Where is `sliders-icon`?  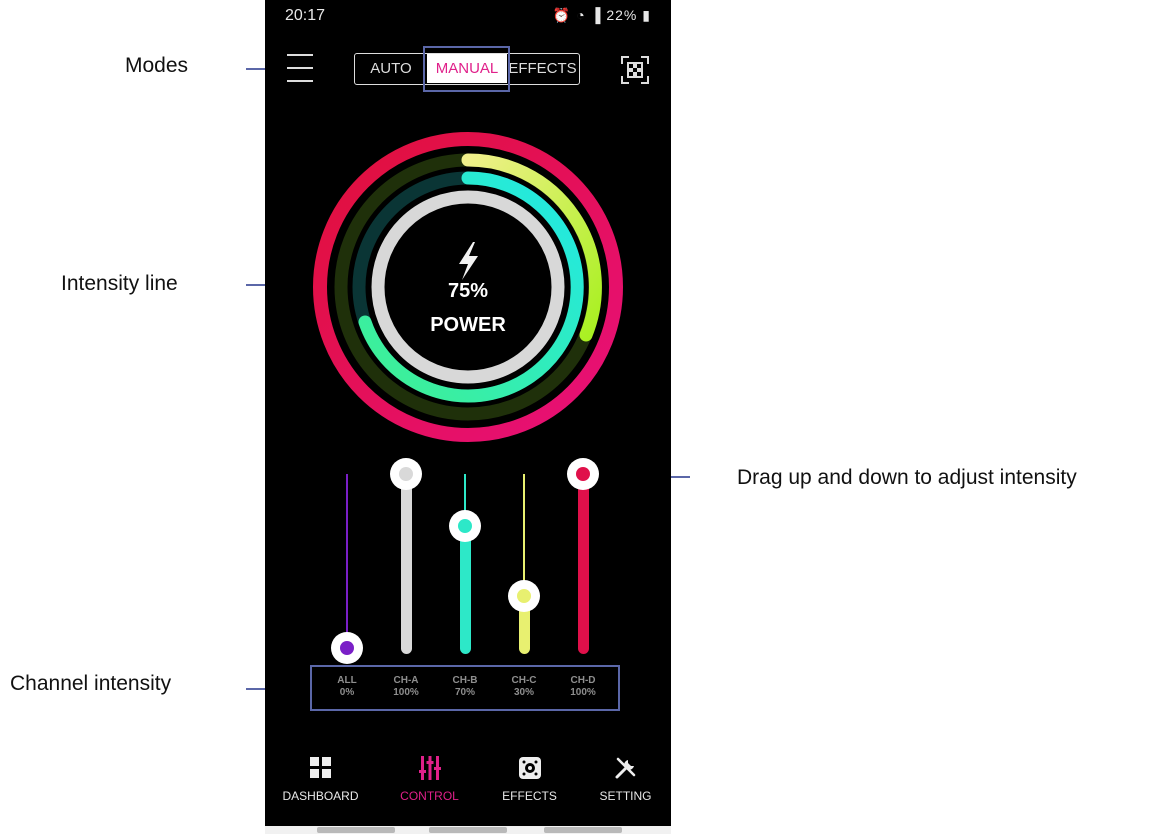 sliders-icon is located at coordinates (429, 768).